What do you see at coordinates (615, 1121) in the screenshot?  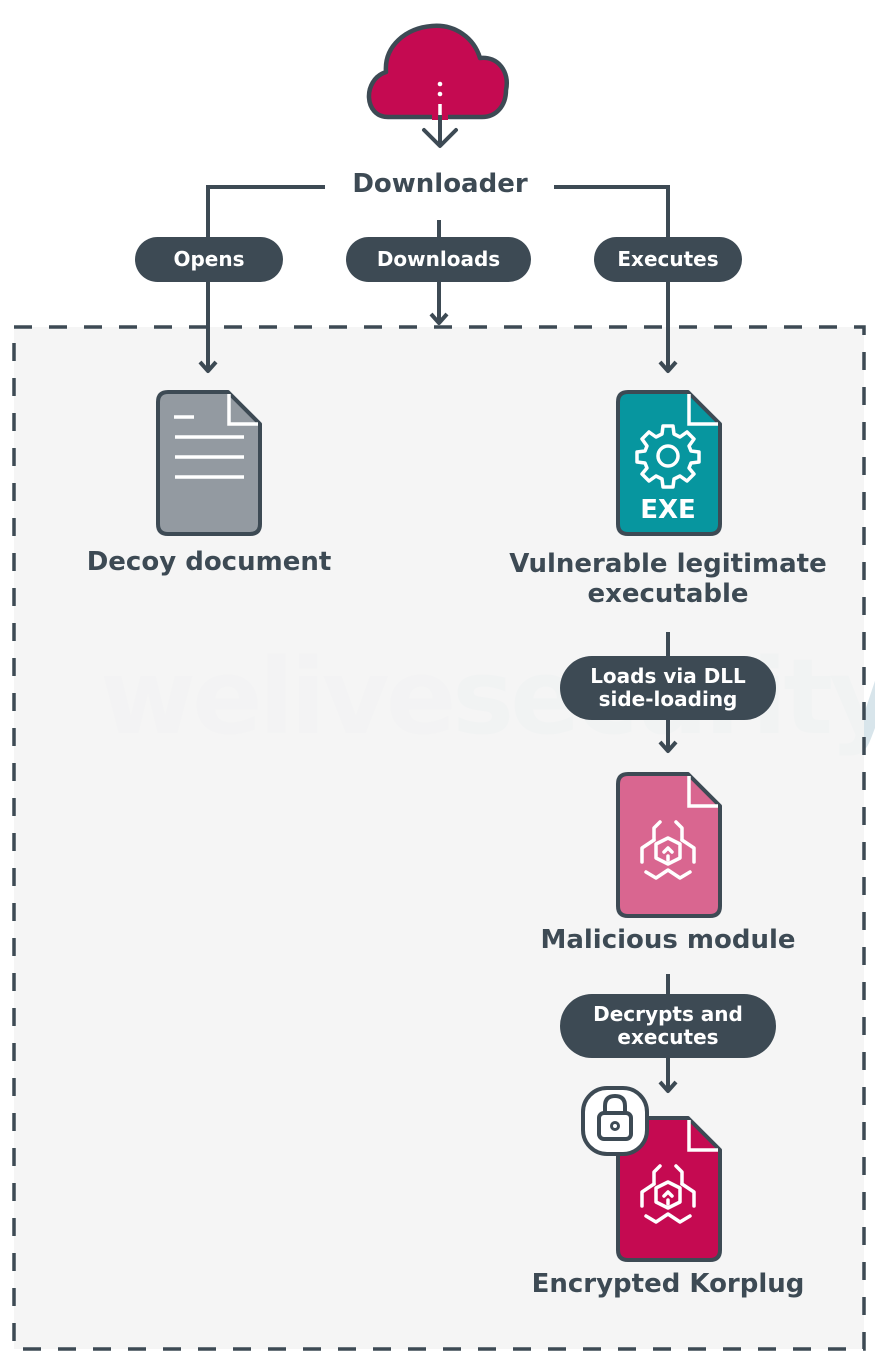 I see `lock-icon` at bounding box center [615, 1121].